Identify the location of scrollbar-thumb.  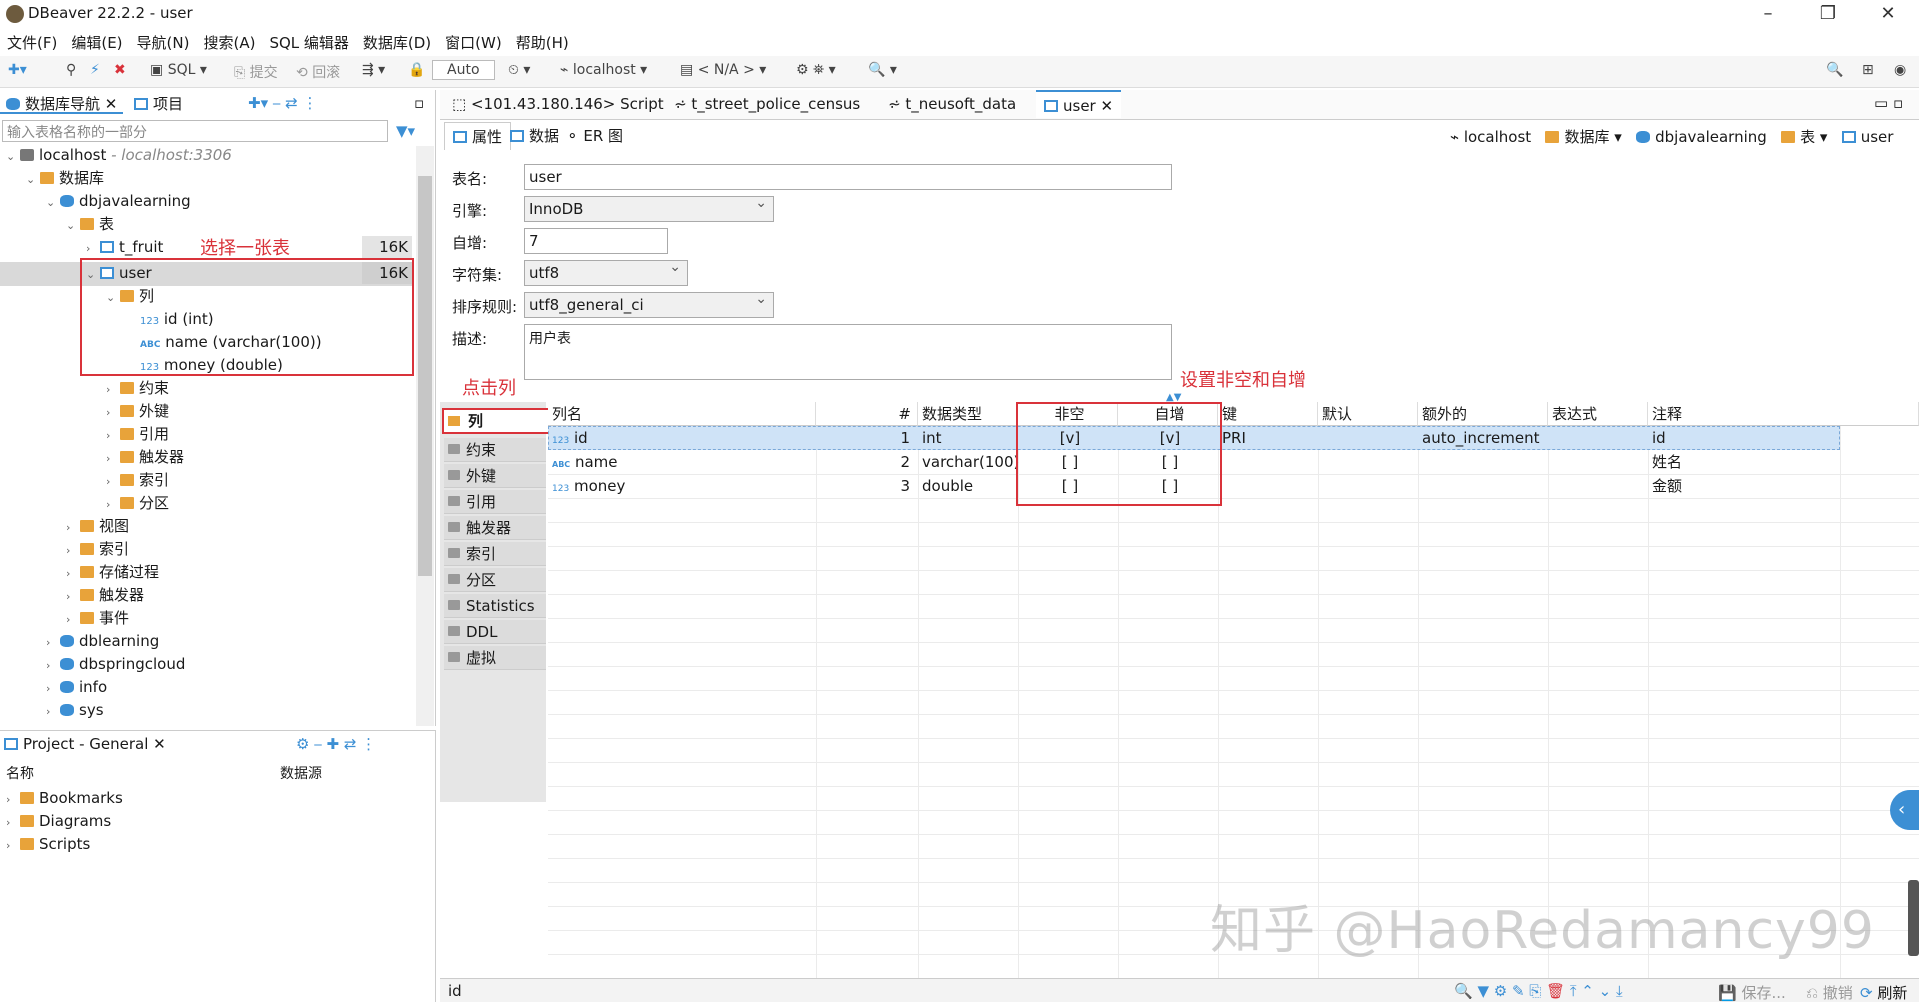
(425, 376).